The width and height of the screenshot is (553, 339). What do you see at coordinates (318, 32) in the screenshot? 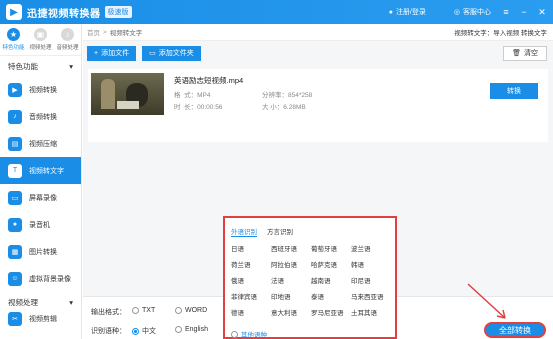
I see `breadcrumb: 首页 > 视频转文字 视频转文字：导入视频 转换文字` at bounding box center [318, 32].